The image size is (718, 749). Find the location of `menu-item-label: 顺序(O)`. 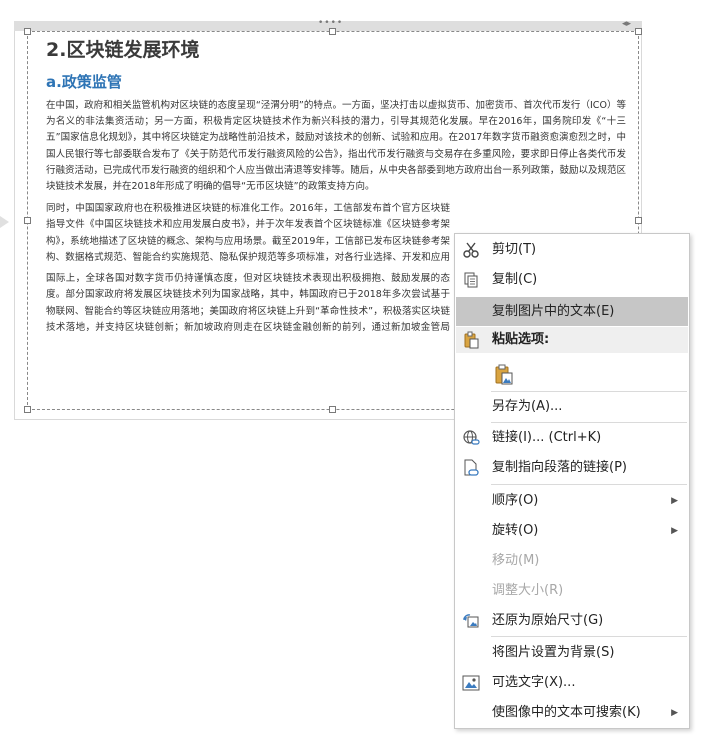

menu-item-label: 顺序(O) is located at coordinates (515, 500).